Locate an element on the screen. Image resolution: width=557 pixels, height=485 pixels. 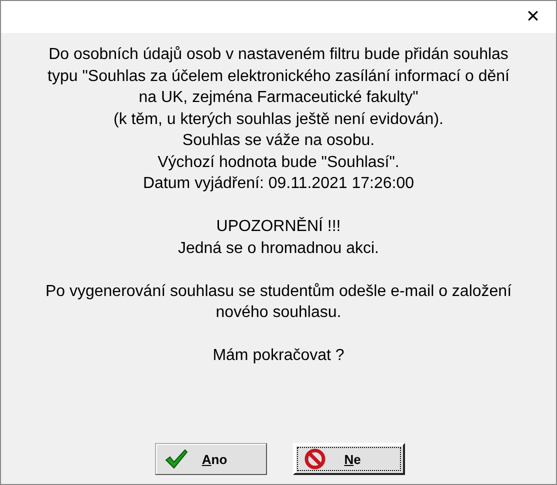
message-line: Datum vyjádření: 09.11.2021 17:26:00 is located at coordinates (278, 184).